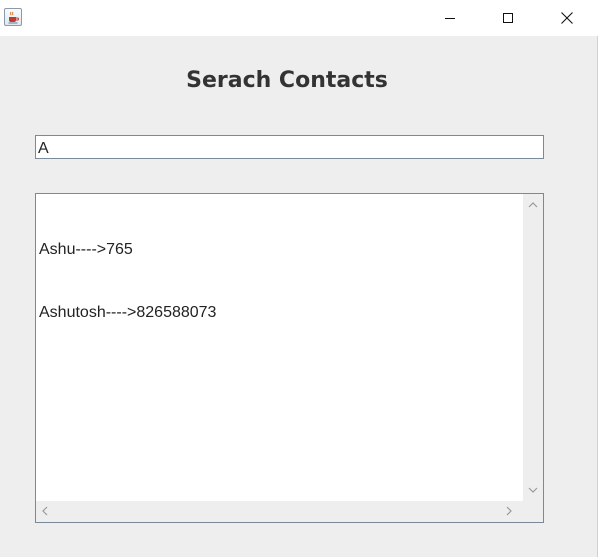  Describe the element at coordinates (533, 347) in the screenshot. I see `vertical-scrollbar` at that location.